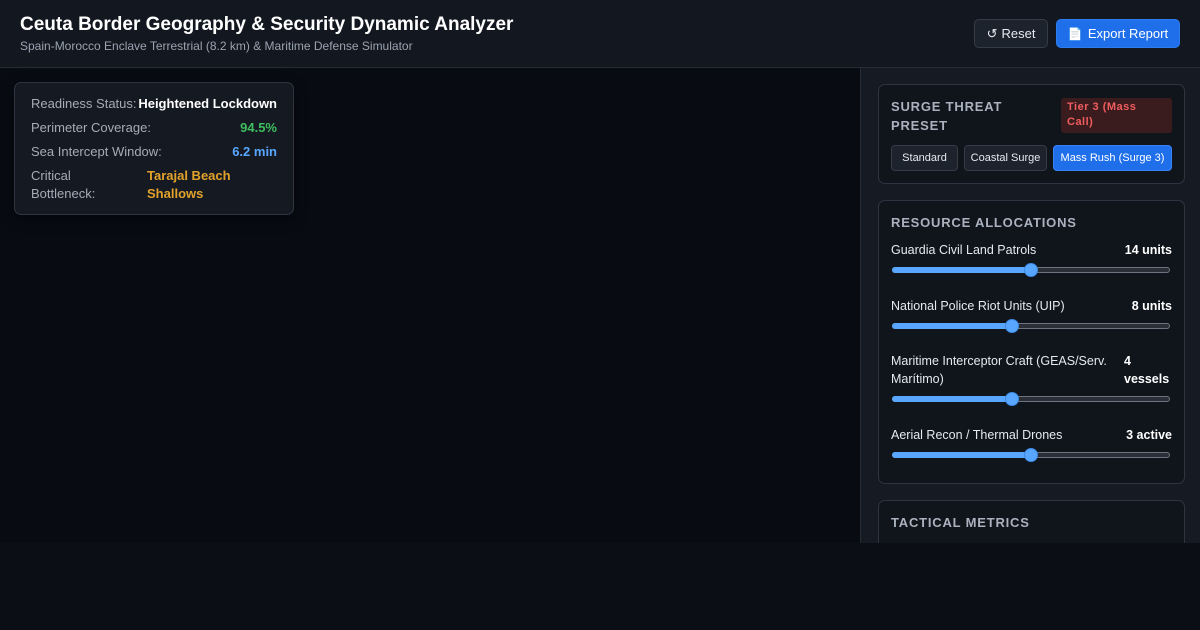 The width and height of the screenshot is (1200, 630). I want to click on resource-item-drones: Aerial Recon / Thermal Drones 3 active, so click(1031, 446).